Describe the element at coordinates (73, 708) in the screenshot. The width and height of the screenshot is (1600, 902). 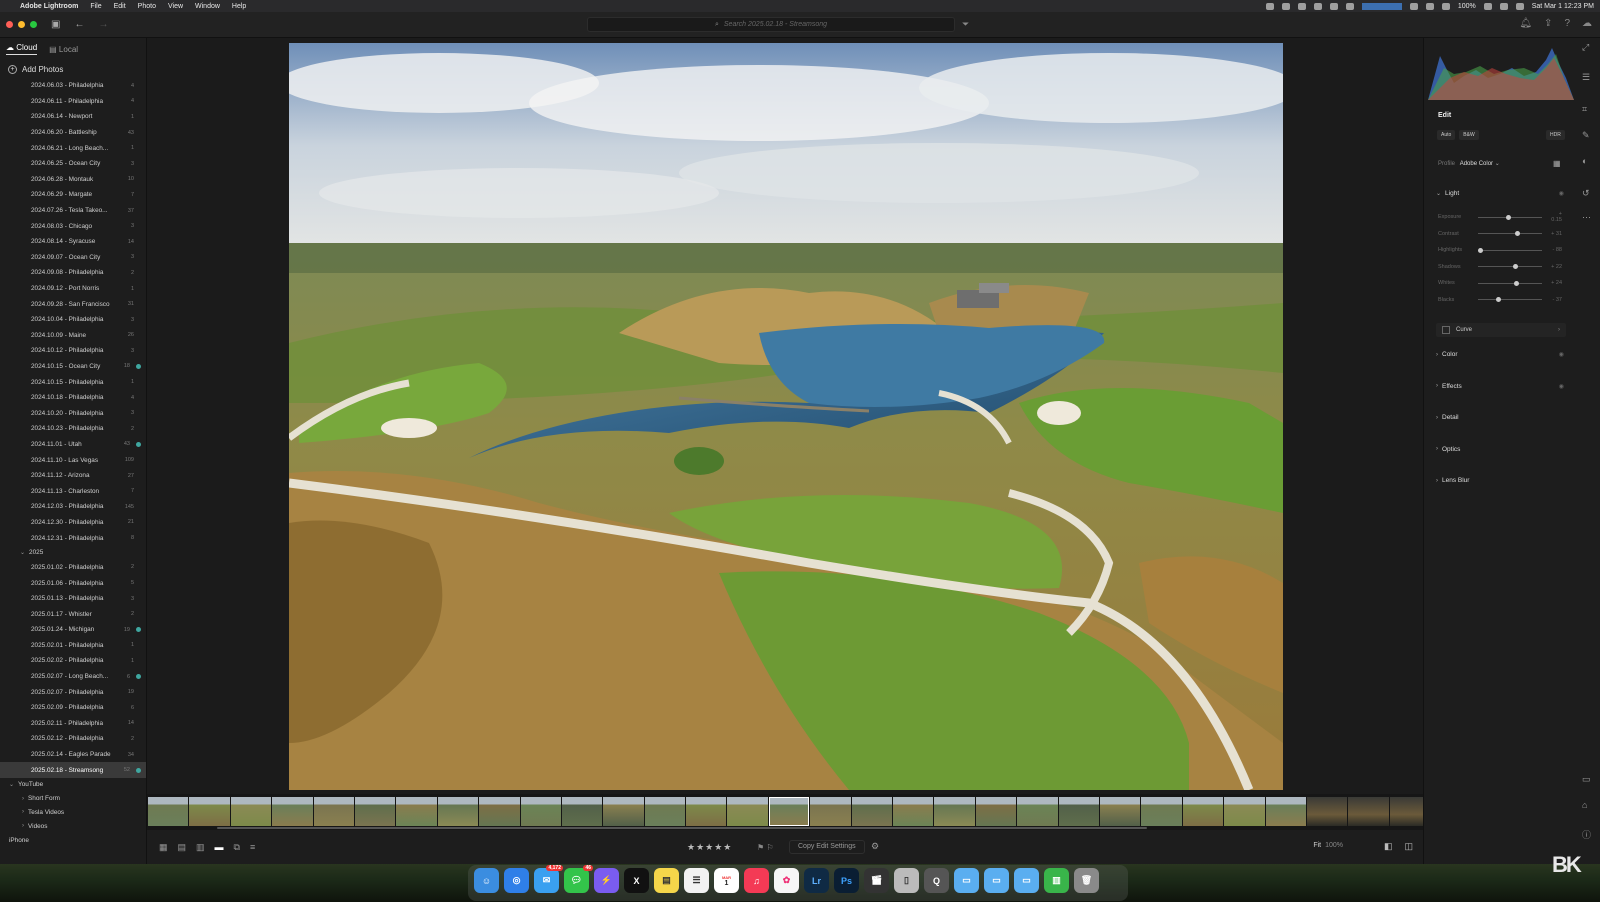
I see `album-item: 2025.02.09 - Philadelphia 6` at that location.